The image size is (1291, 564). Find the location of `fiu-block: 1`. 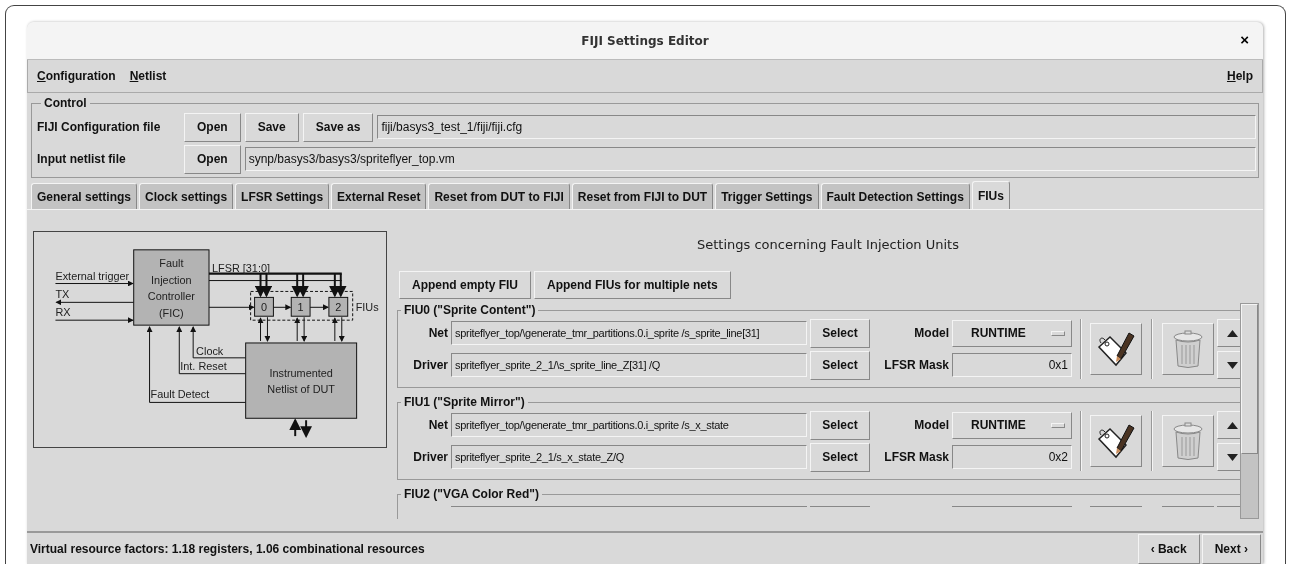

fiu-block: 1 is located at coordinates (300, 306).